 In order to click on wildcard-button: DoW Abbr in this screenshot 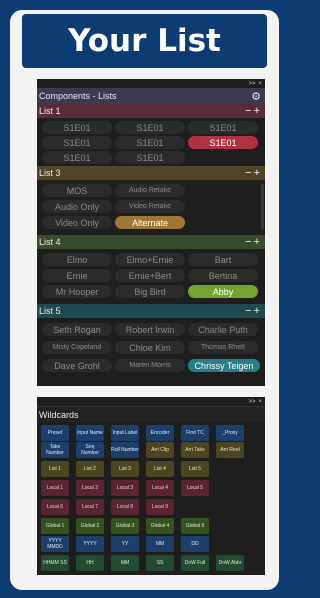, I will do `click(230, 563)`.